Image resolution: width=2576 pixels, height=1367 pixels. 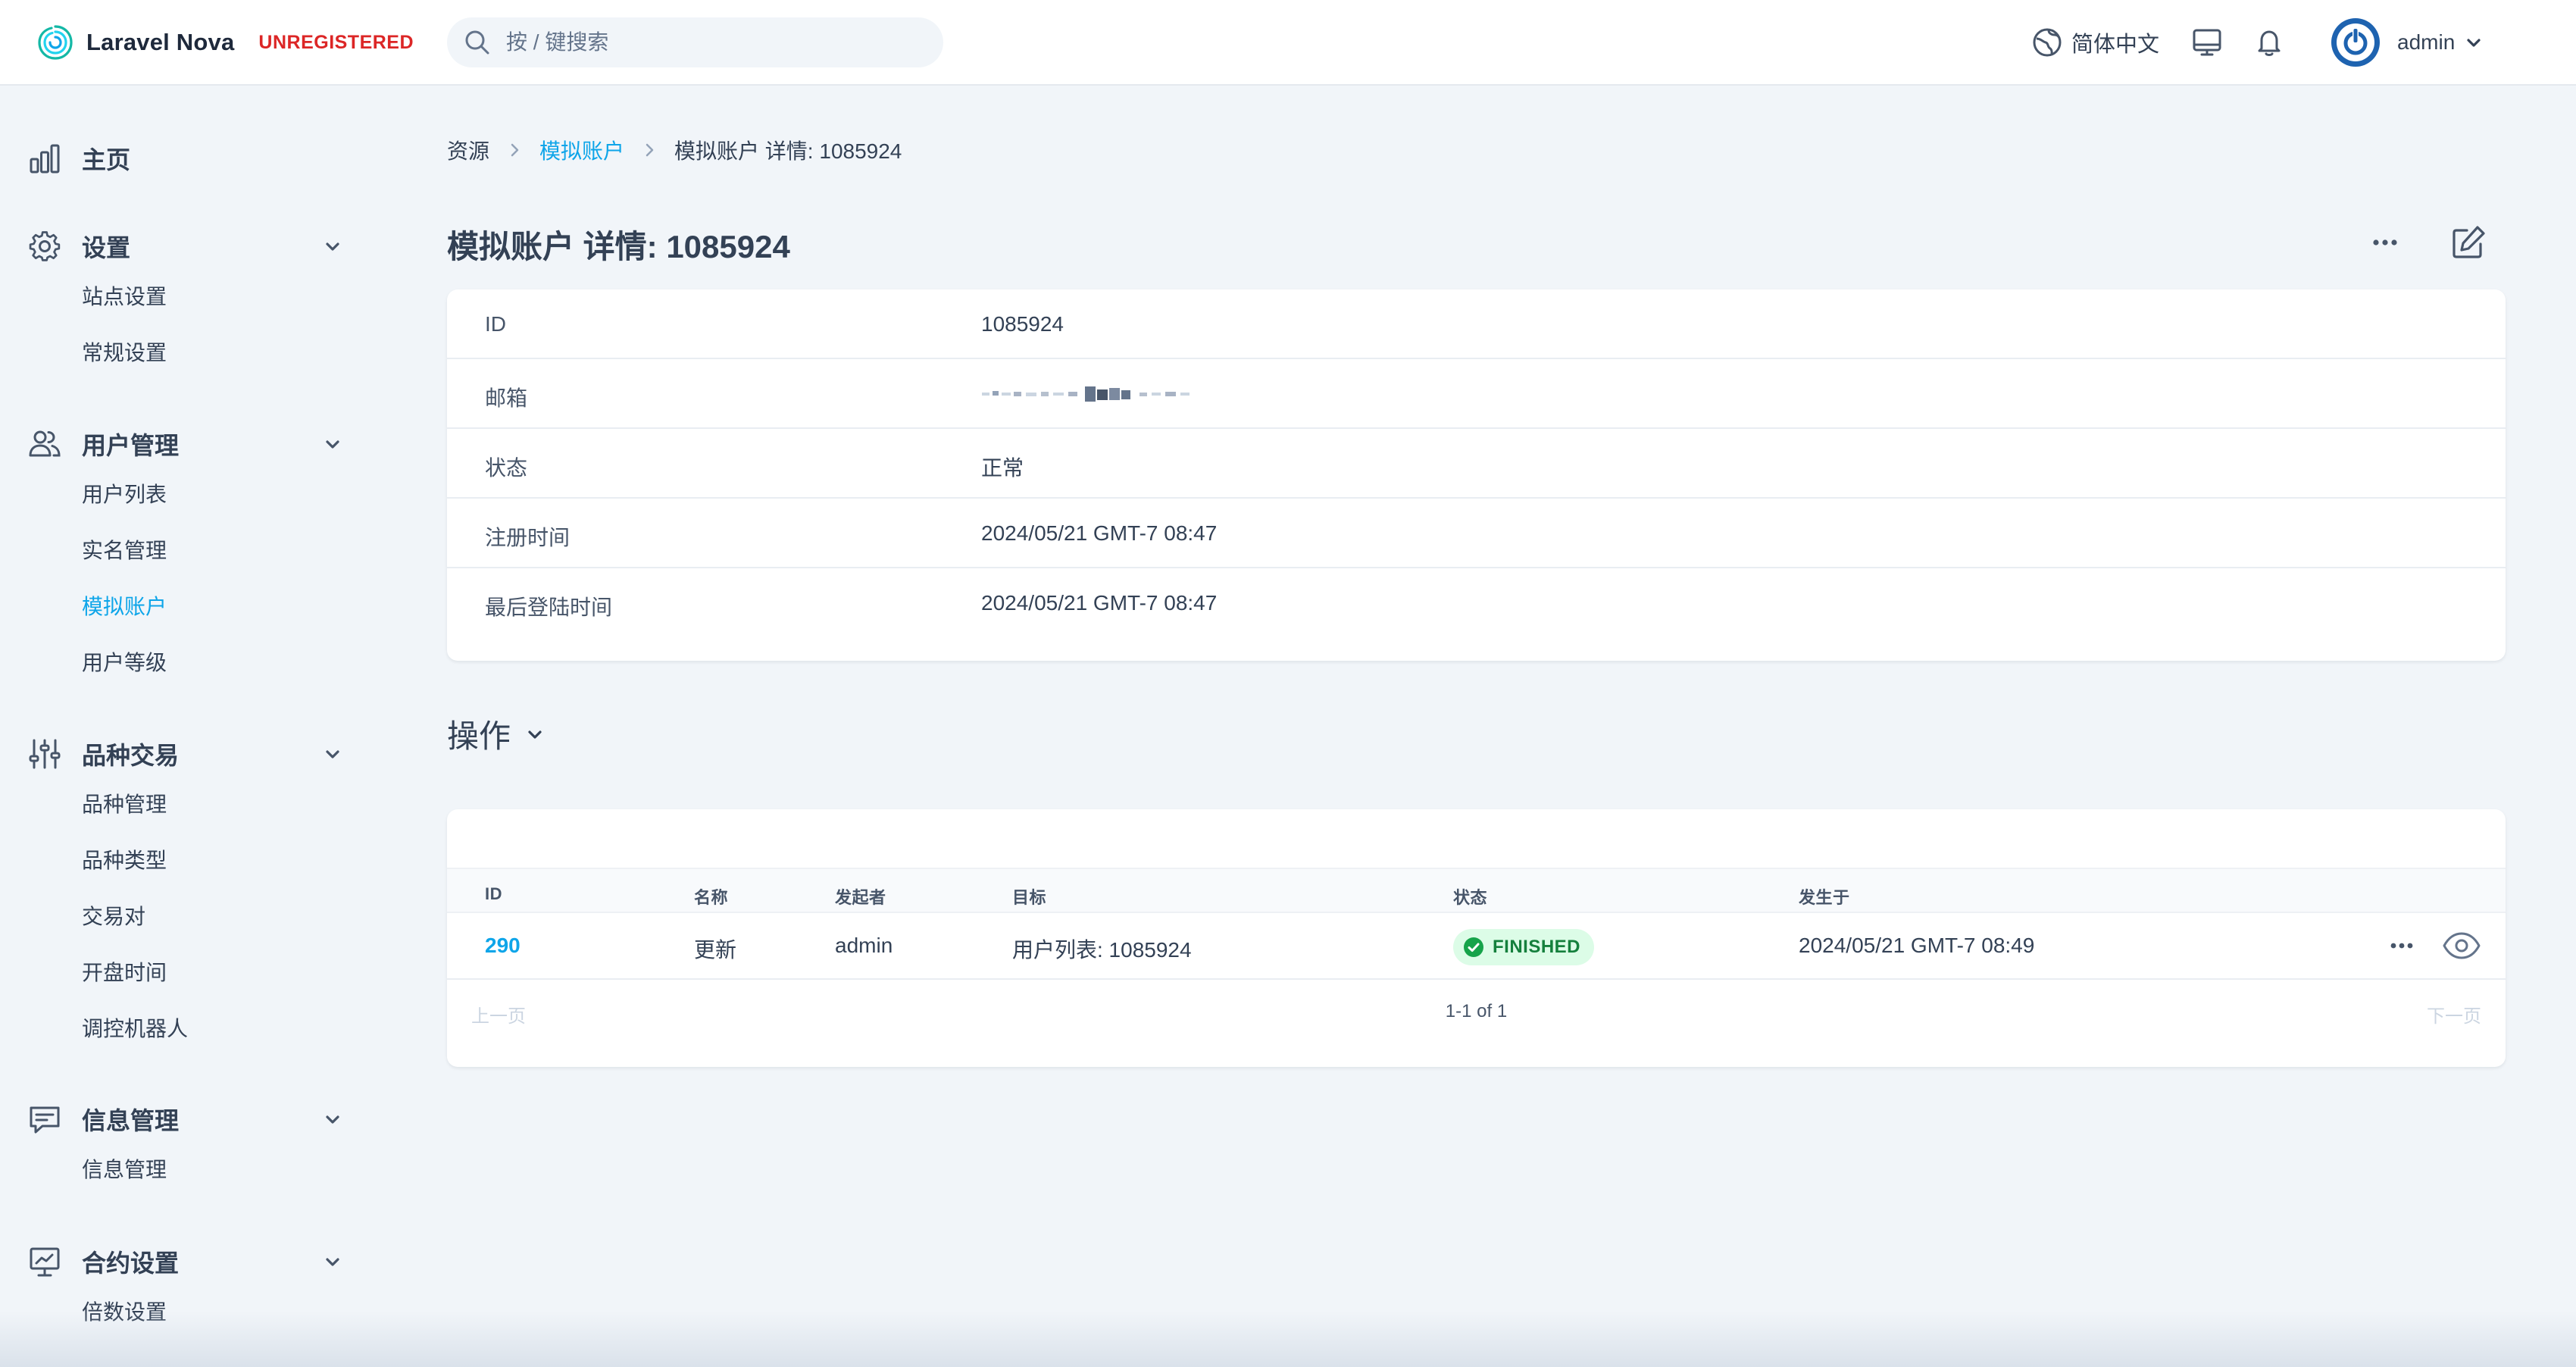 I want to click on gear-icon, so click(x=45, y=246).